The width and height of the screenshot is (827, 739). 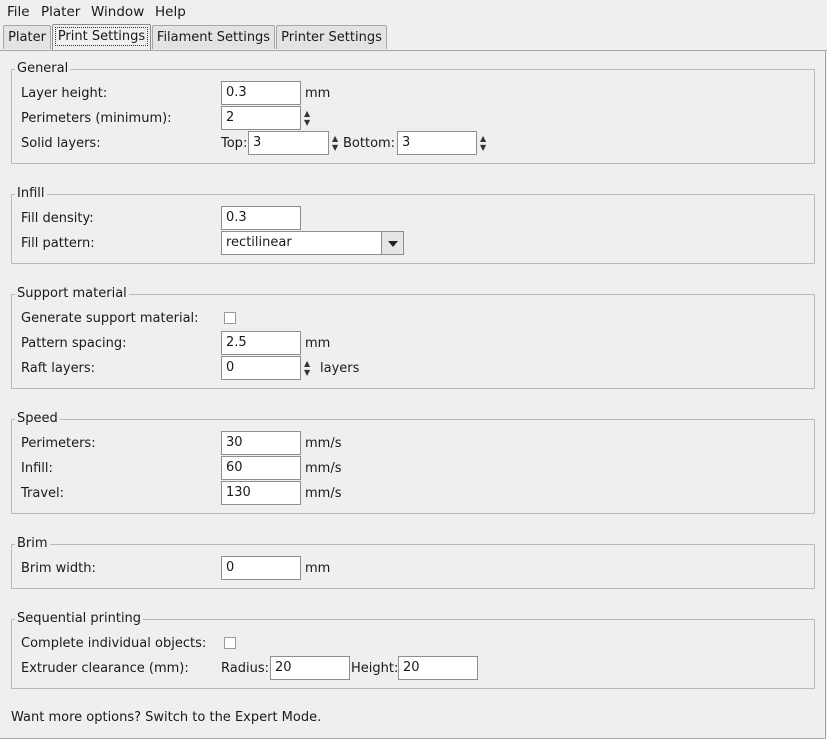 I want to click on brim-width-input: 0, so click(x=261, y=568).